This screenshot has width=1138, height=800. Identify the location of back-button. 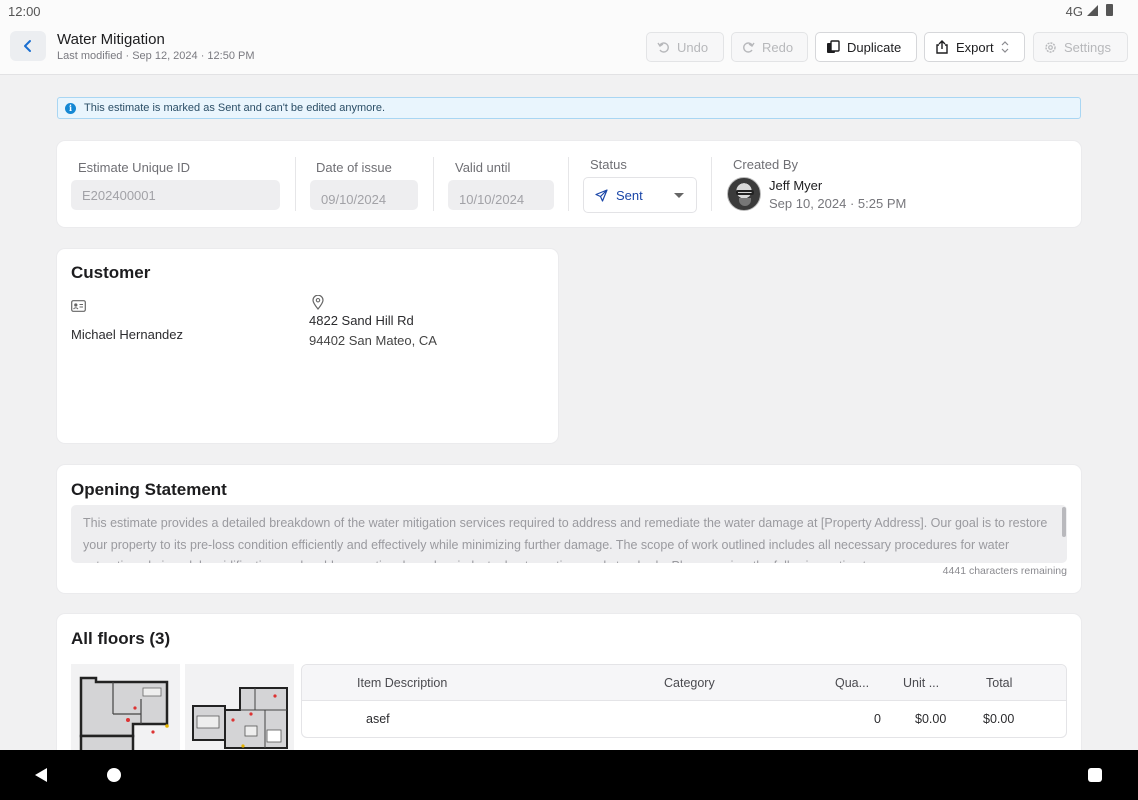
(28, 46).